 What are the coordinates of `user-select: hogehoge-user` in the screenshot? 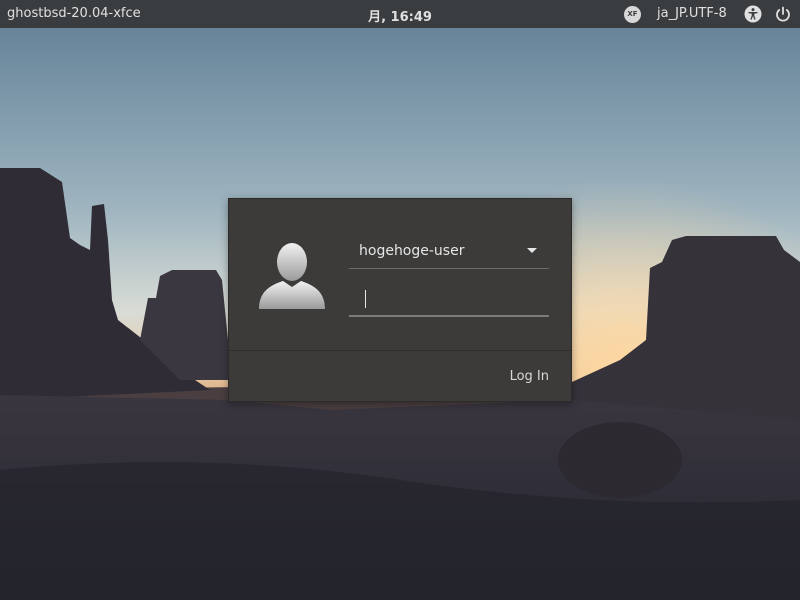 It's located at (449, 251).